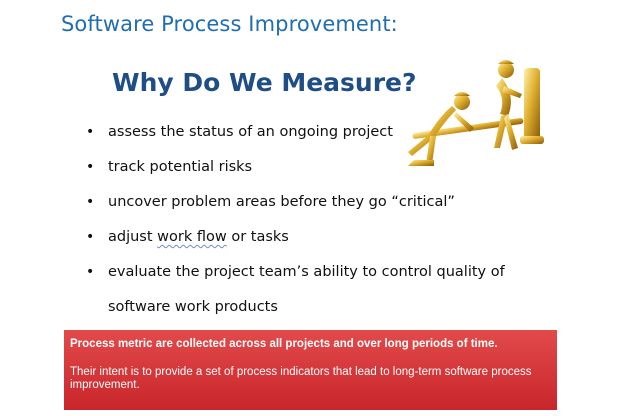 This screenshot has width=627, height=416. I want to click on bullet-text-after: or tasks, so click(257, 237).